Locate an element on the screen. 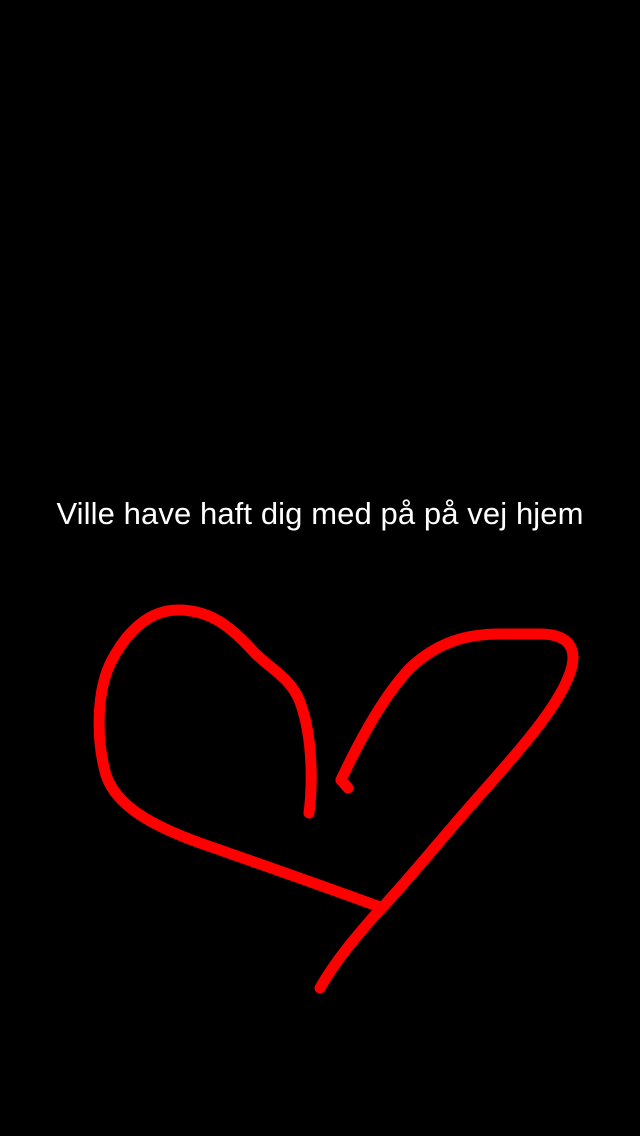 The height and width of the screenshot is (1136, 640). heart-stroke-notch is located at coordinates (344, 784).